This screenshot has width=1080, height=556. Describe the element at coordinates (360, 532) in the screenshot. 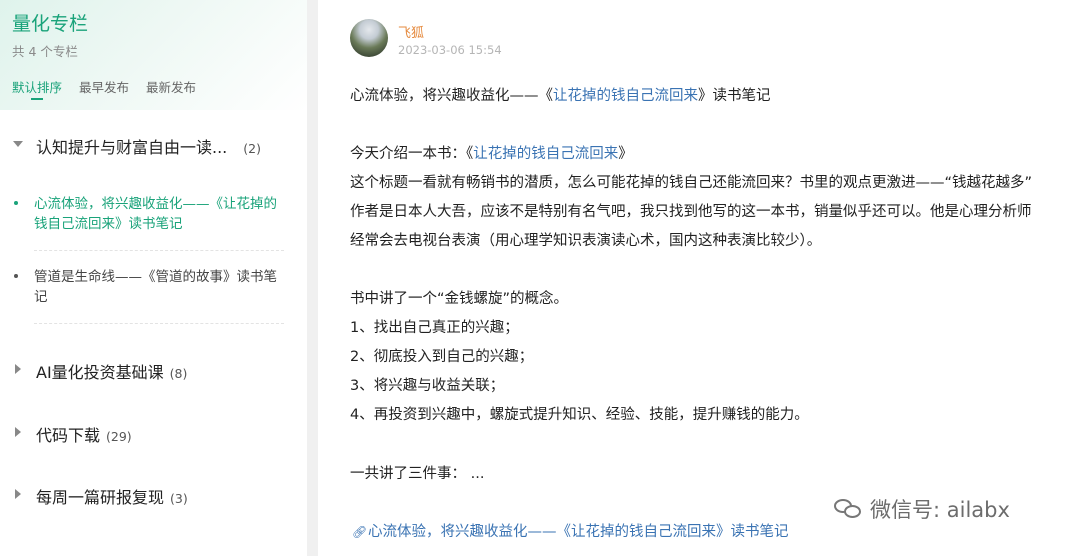

I see `link-icon: 🔗︎` at that location.